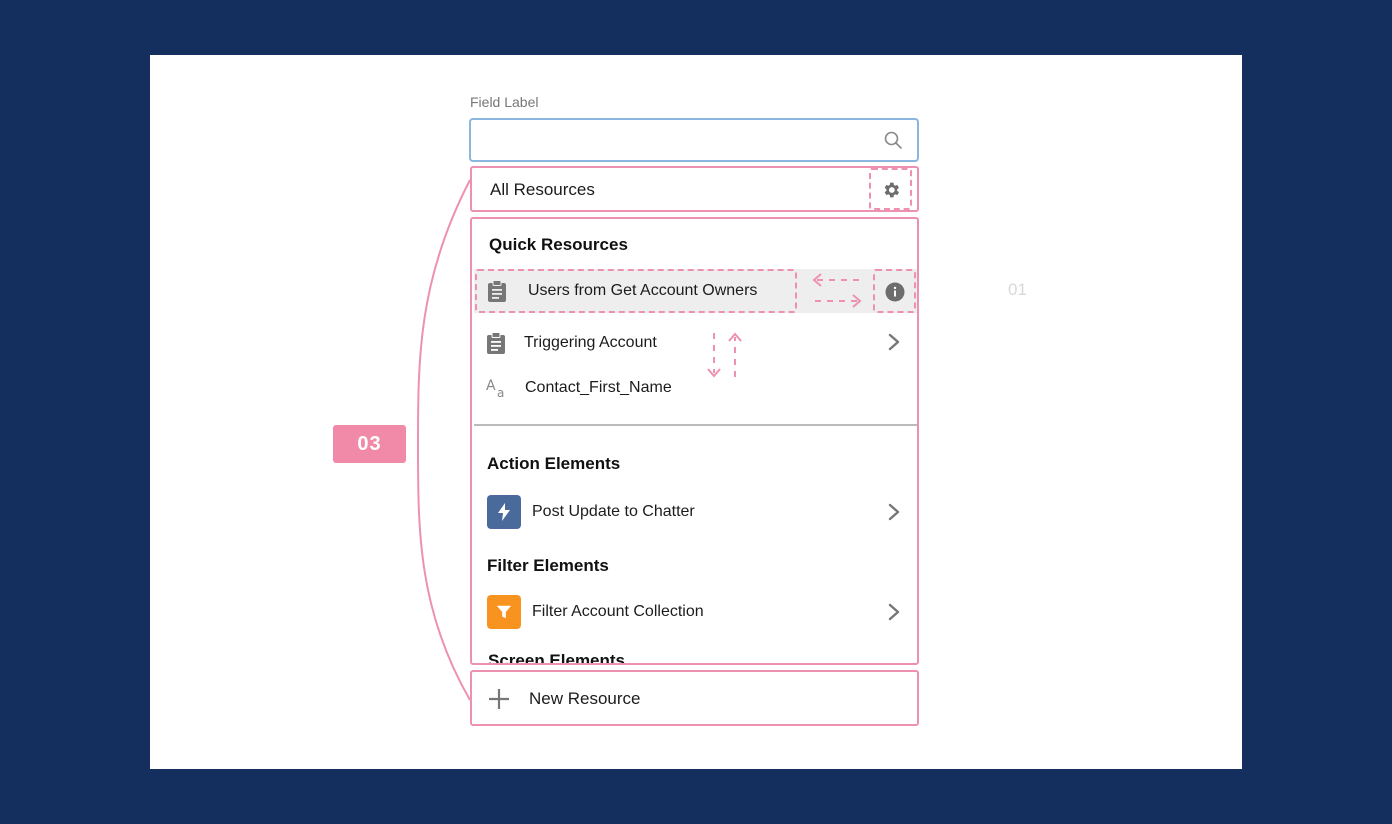 The height and width of the screenshot is (824, 1392). I want to click on section-title-action-elements: Action Elements, so click(554, 463).